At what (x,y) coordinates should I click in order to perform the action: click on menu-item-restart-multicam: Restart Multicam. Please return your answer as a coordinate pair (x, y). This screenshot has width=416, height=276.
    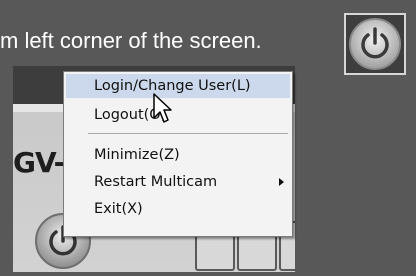
    Looking at the image, I should click on (178, 182).